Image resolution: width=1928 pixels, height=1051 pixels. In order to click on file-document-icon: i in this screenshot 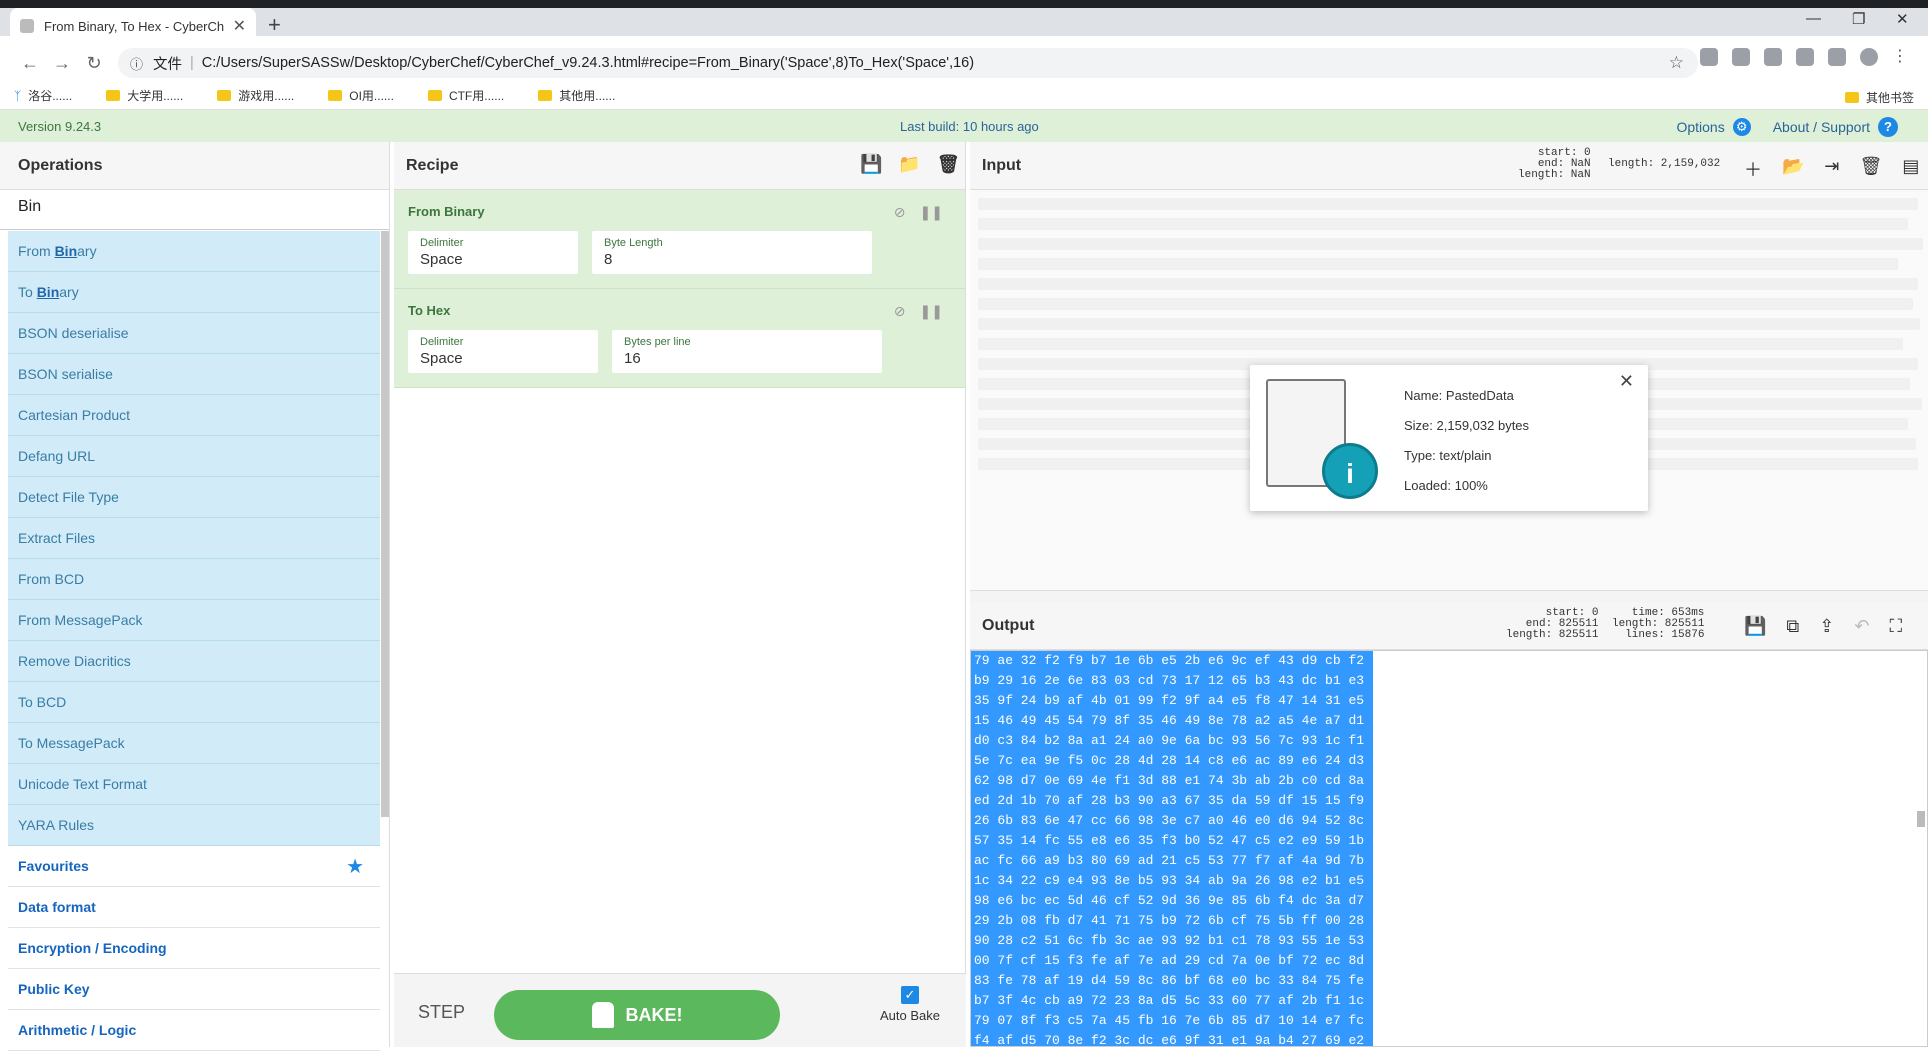, I will do `click(1321, 437)`.